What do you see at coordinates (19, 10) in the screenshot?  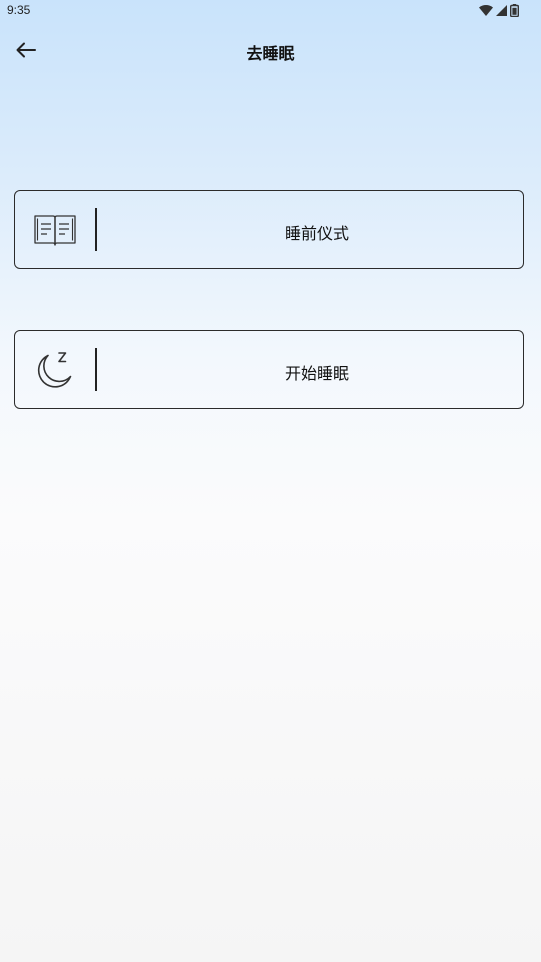 I see `status-time: 9:35` at bounding box center [19, 10].